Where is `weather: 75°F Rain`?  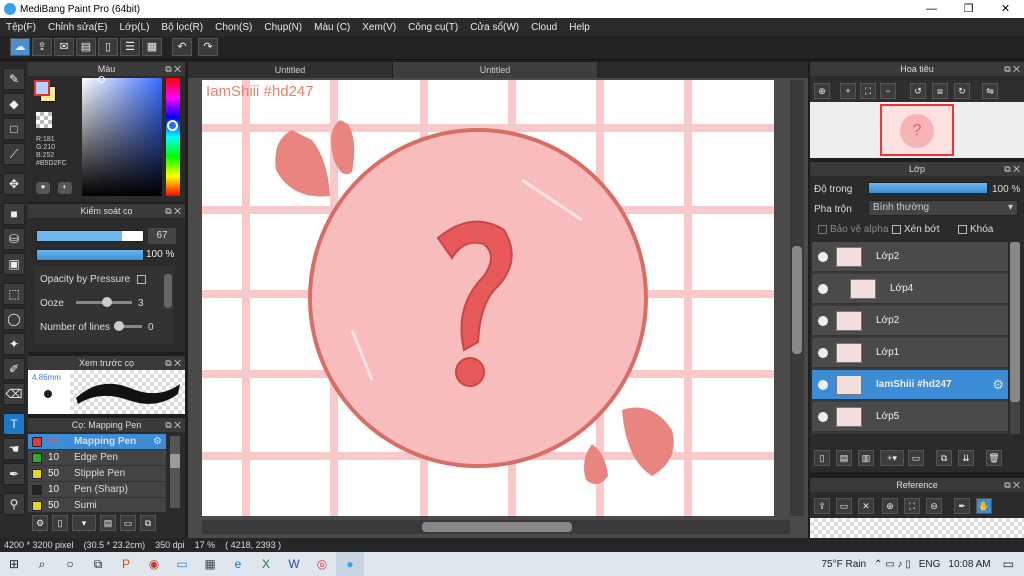
weather: 75°F Rain is located at coordinates (843, 564).